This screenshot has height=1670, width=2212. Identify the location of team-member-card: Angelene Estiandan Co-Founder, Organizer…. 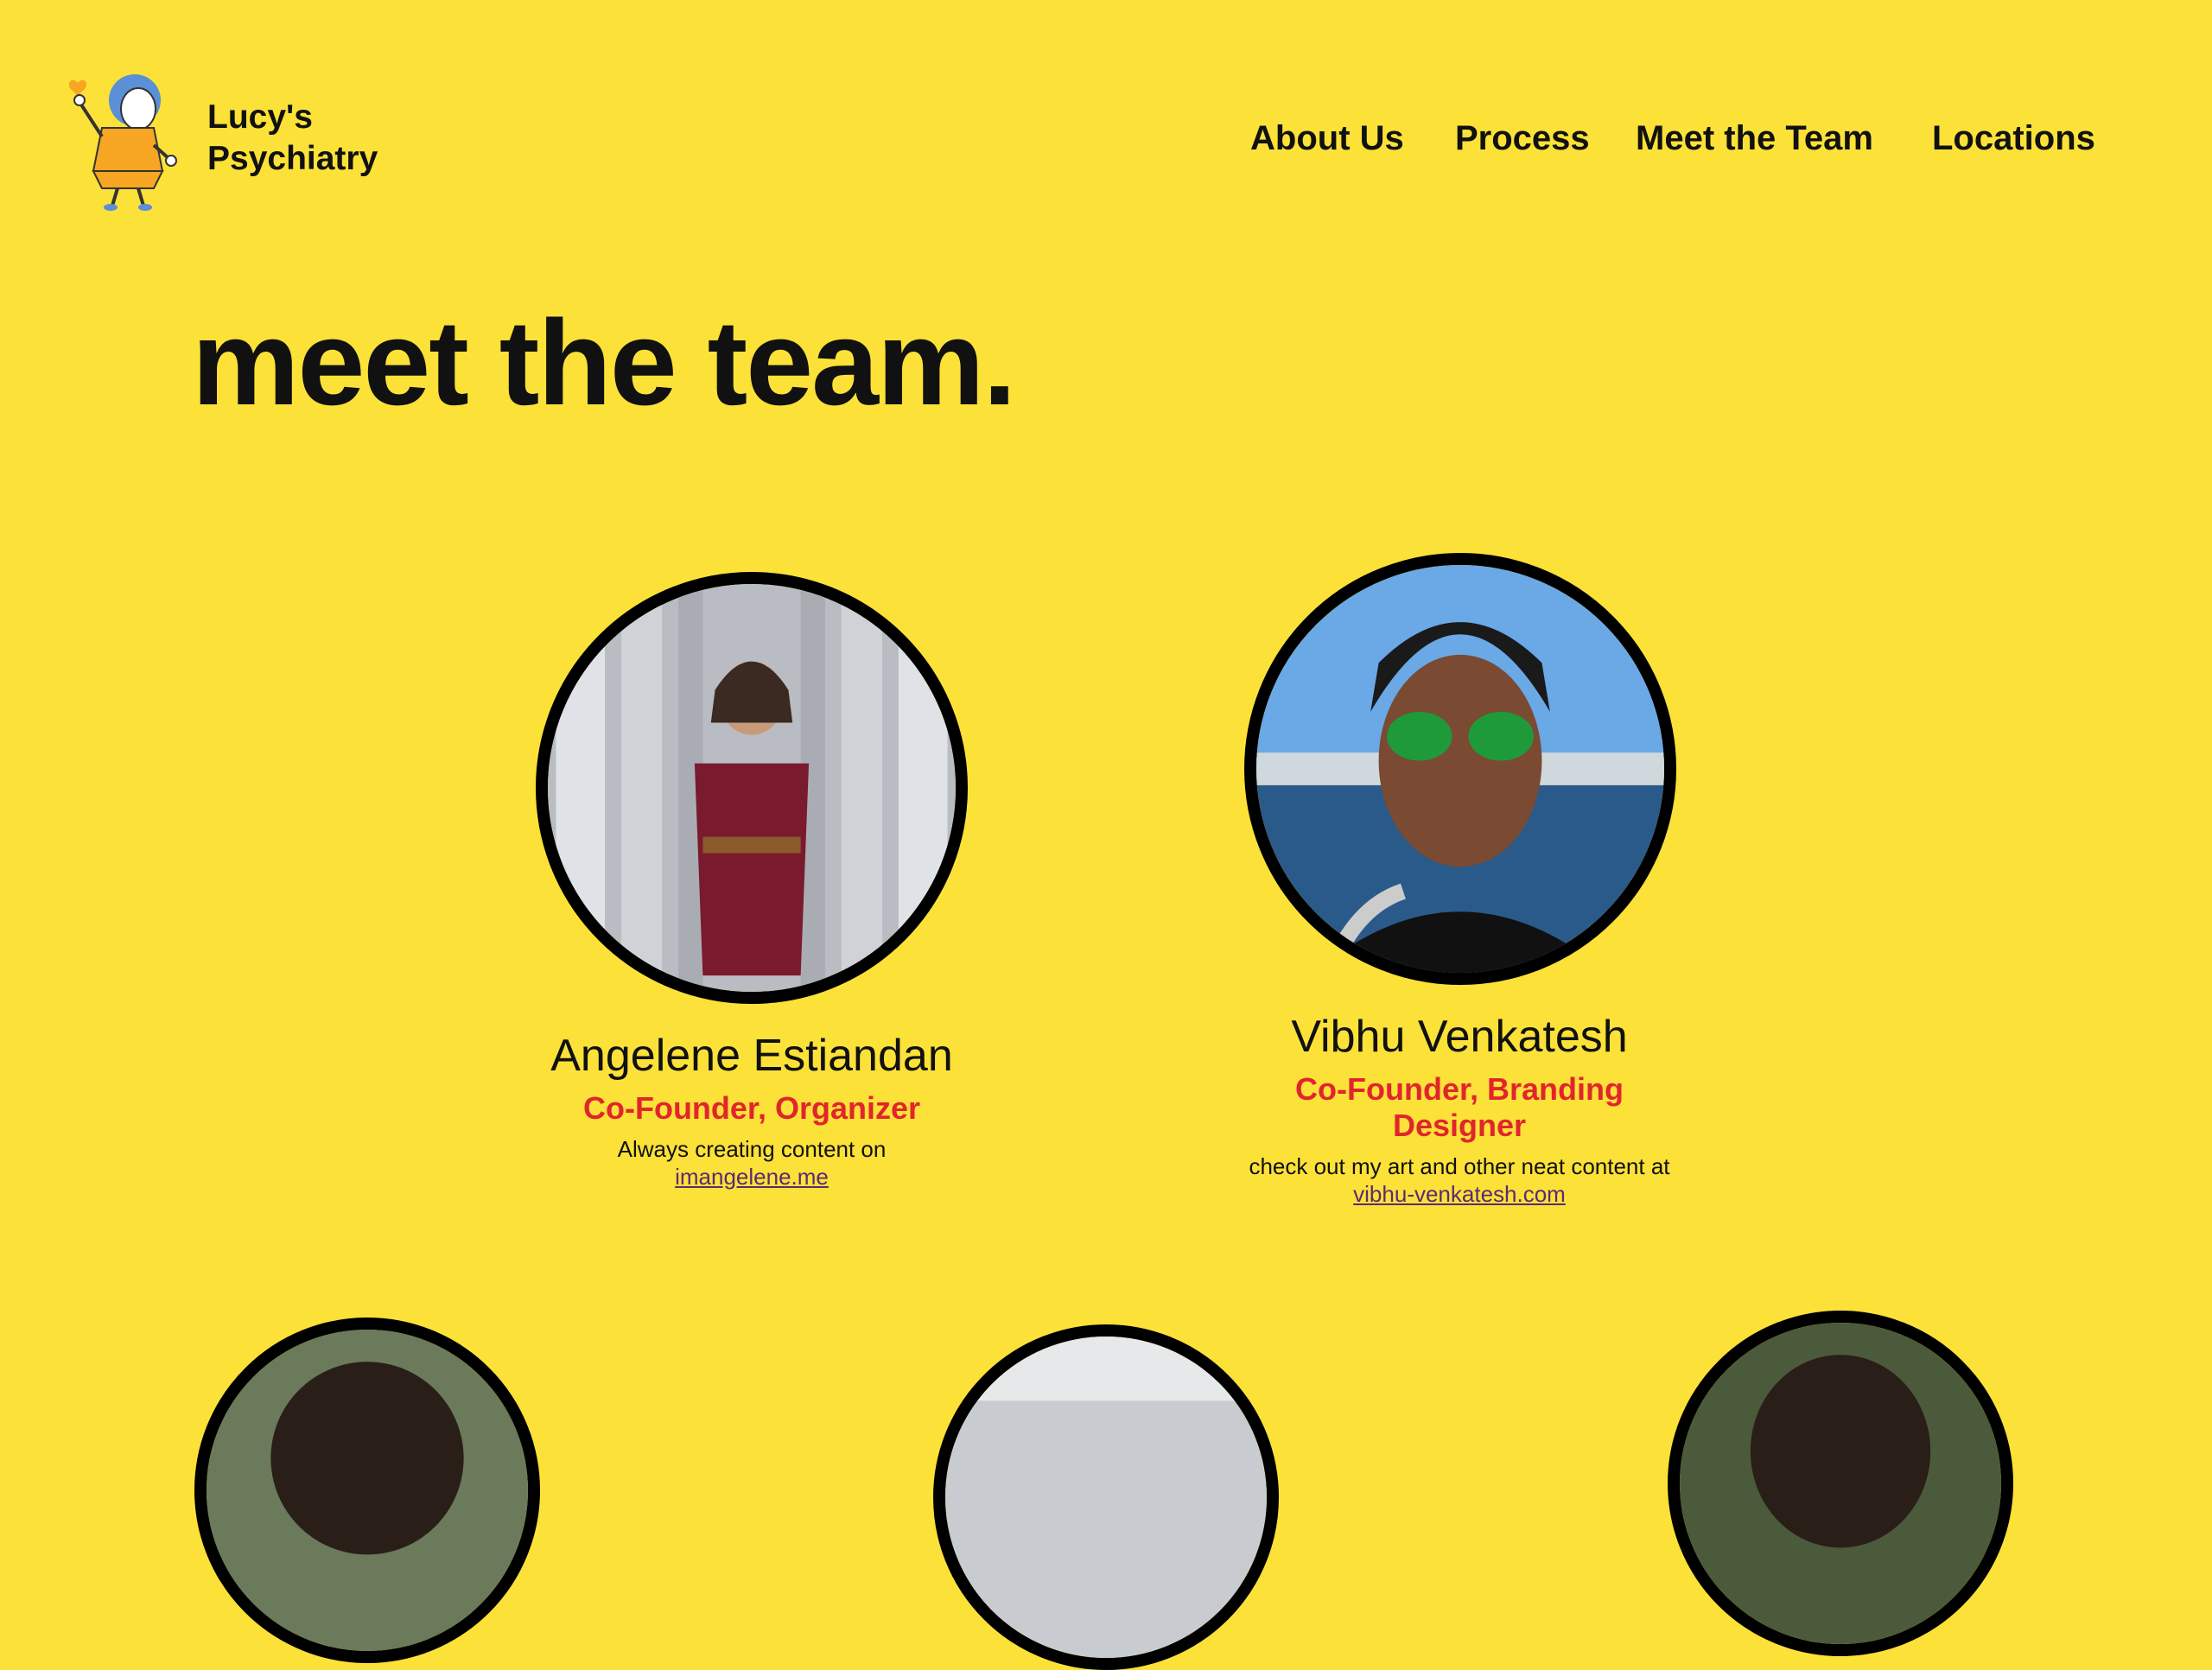
(752, 1109).